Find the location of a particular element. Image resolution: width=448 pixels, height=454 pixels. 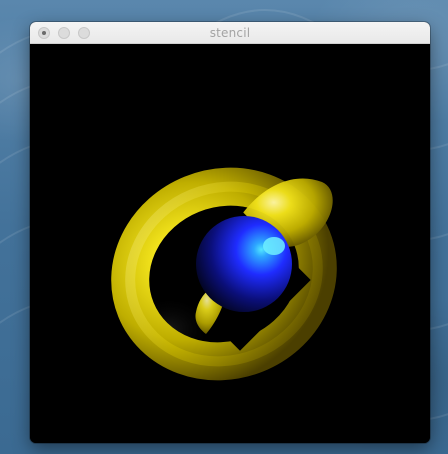

window-title: stencil is located at coordinates (230, 33).